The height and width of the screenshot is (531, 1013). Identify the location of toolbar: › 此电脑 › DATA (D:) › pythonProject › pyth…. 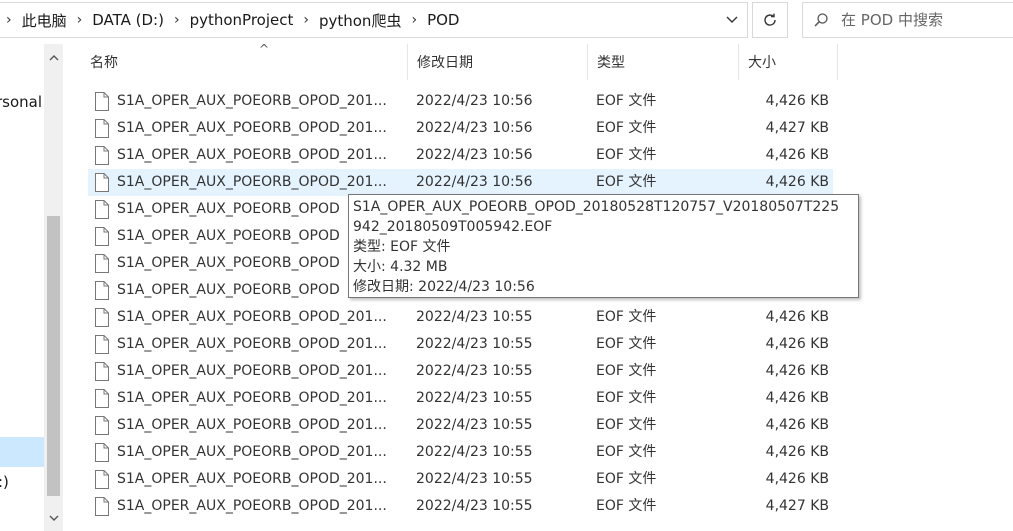
(506, 21).